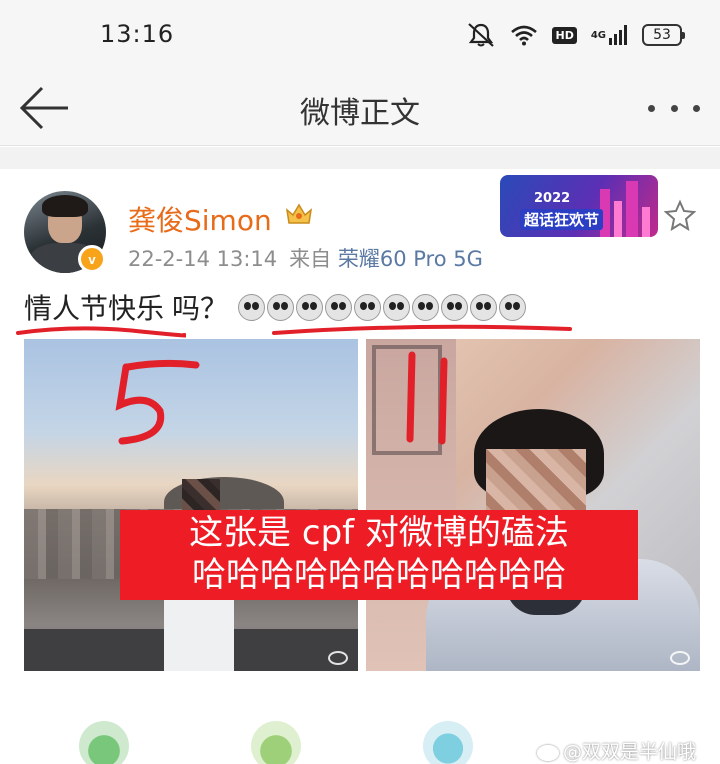  Describe the element at coordinates (674, 108) in the screenshot. I see `more-dots-icon` at that location.